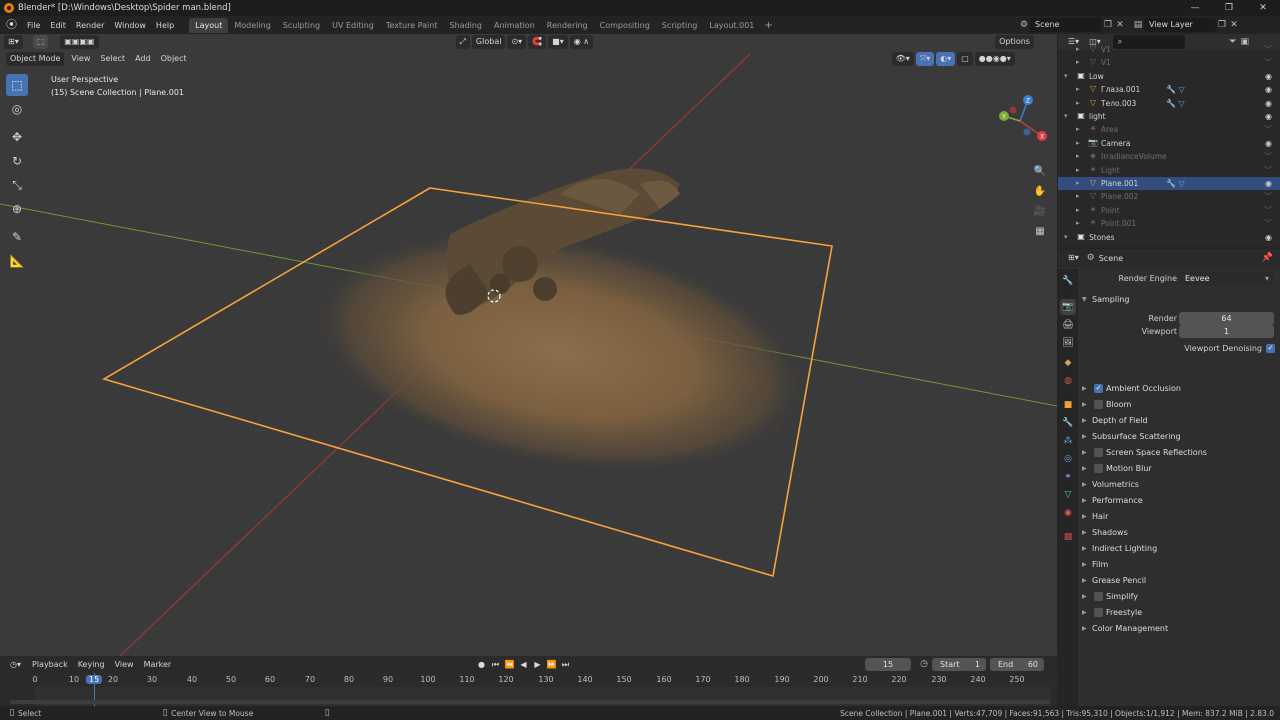 The width and height of the screenshot is (1280, 720). I want to click on select-box-tool-icon: ⬚, so click(17, 85).